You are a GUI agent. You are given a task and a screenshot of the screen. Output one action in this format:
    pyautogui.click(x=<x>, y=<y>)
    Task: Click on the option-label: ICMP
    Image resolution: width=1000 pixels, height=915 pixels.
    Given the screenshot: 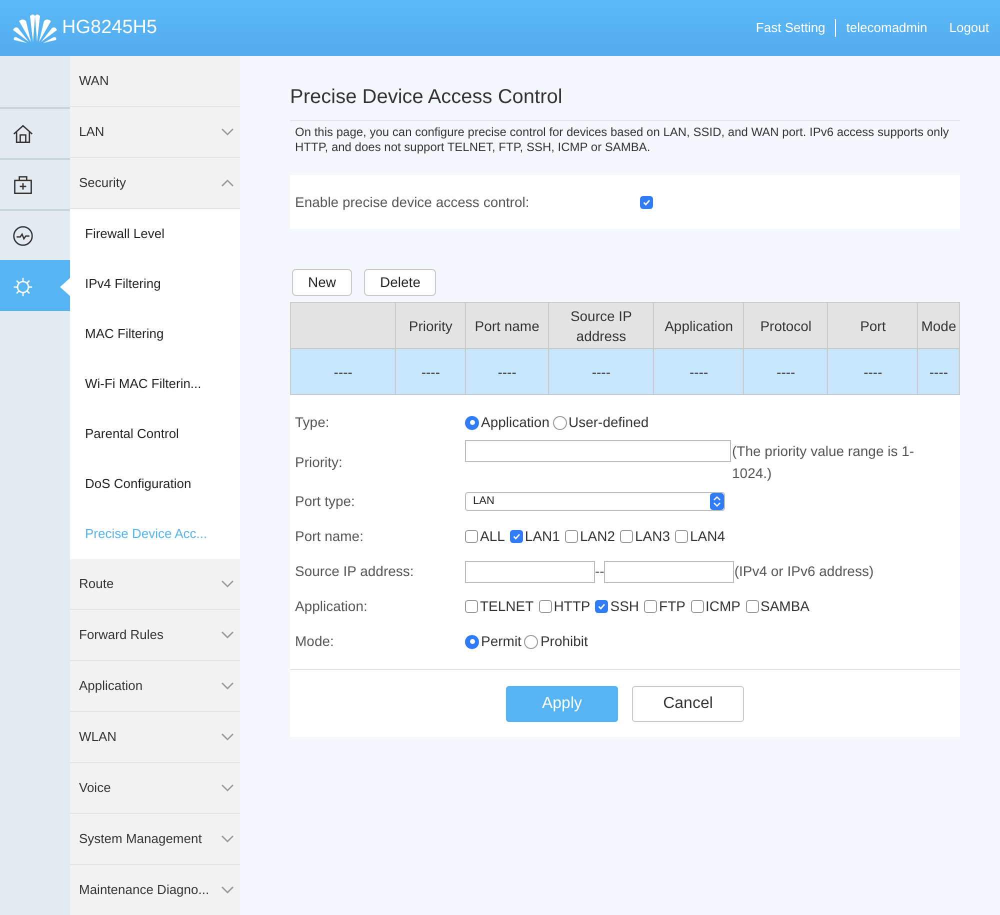 What is the action you would take?
    pyautogui.click(x=723, y=606)
    